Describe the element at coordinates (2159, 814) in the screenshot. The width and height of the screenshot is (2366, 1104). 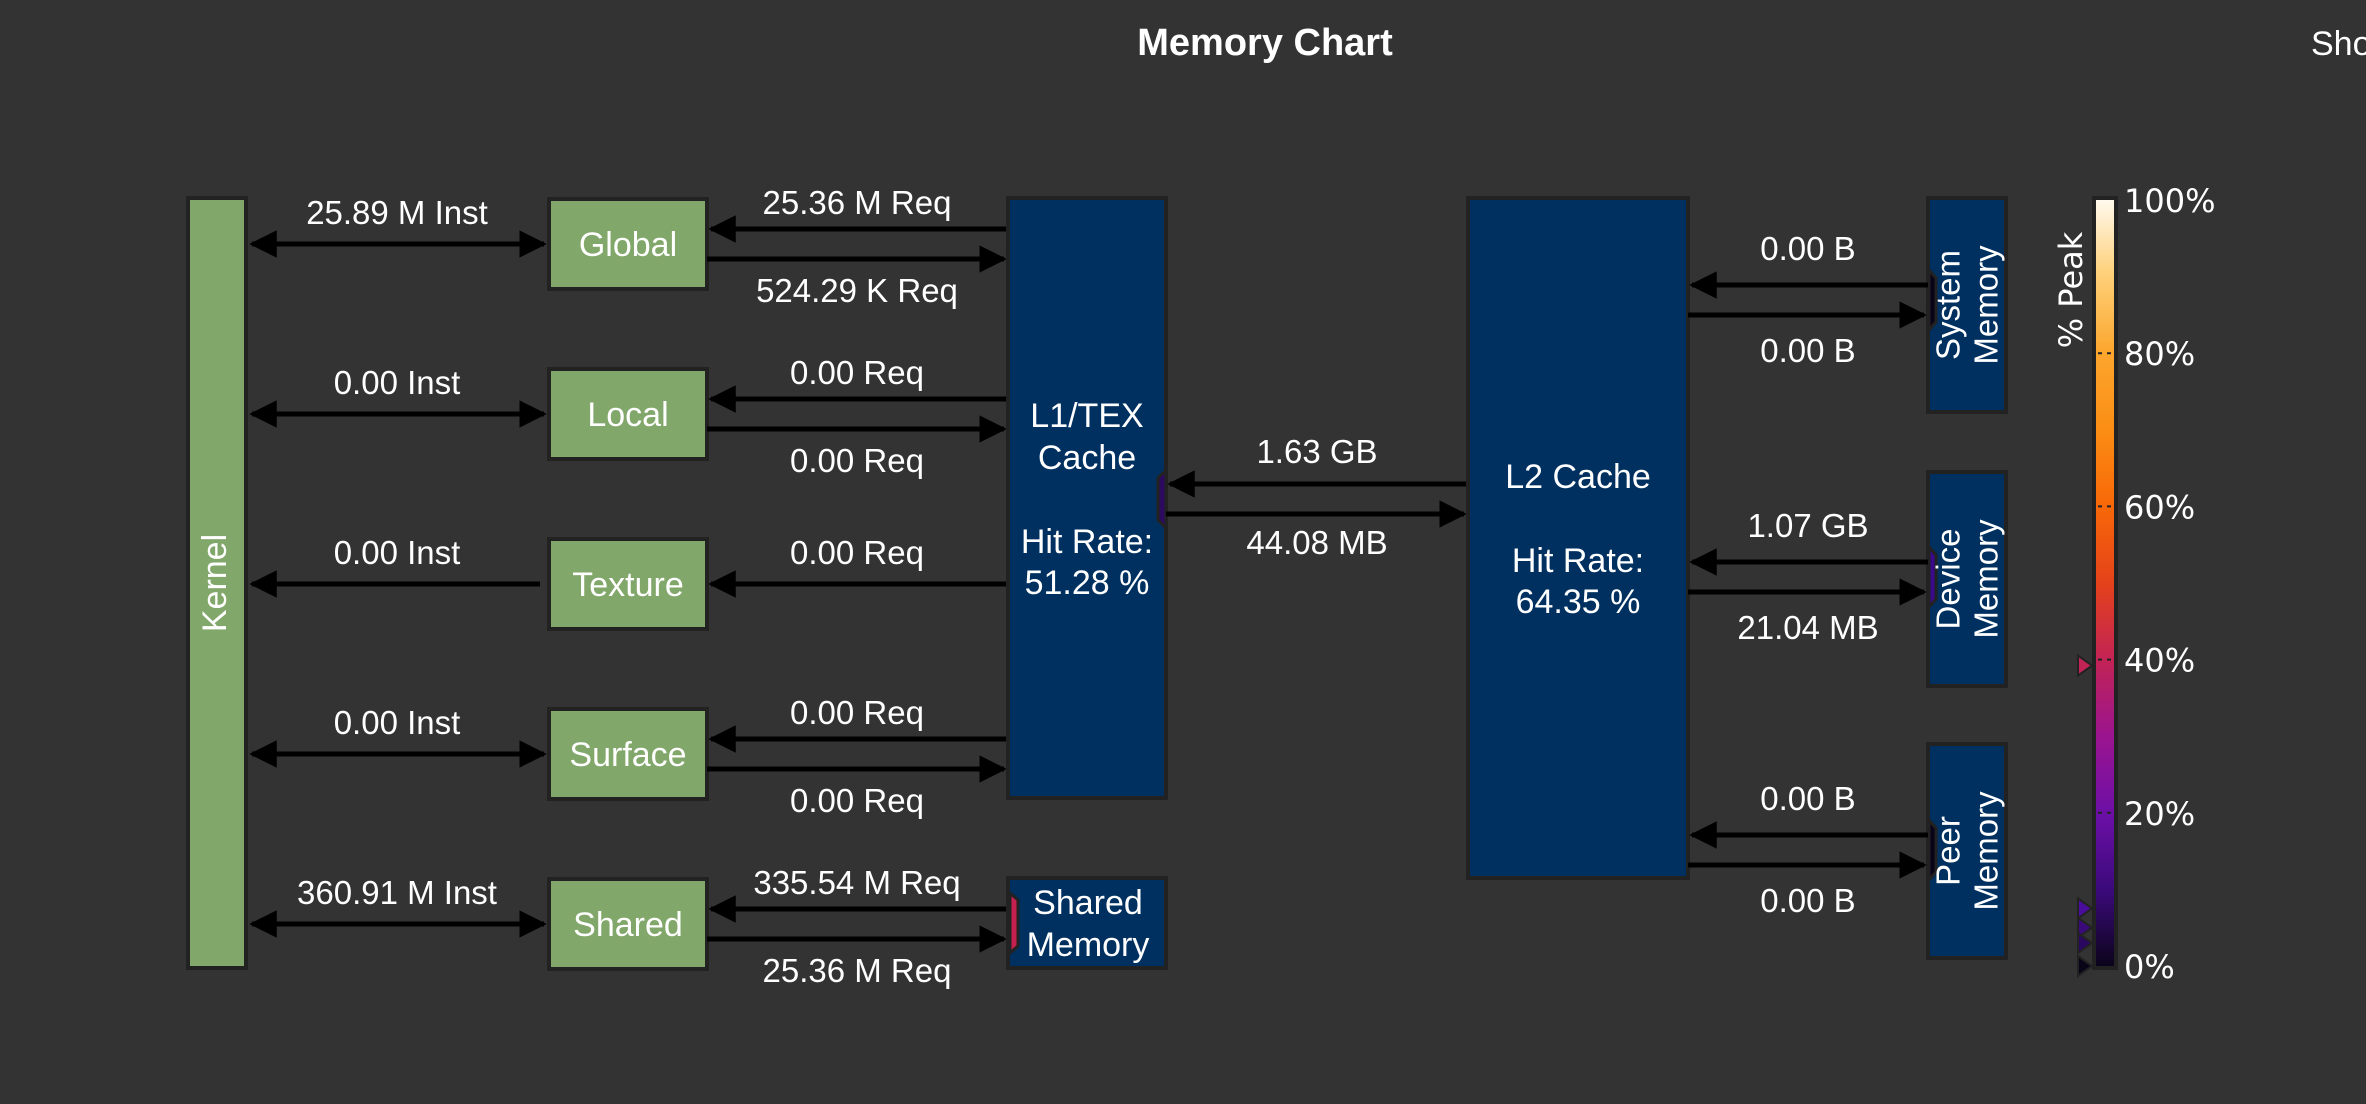
I see `legend-tick-label: 20%` at that location.